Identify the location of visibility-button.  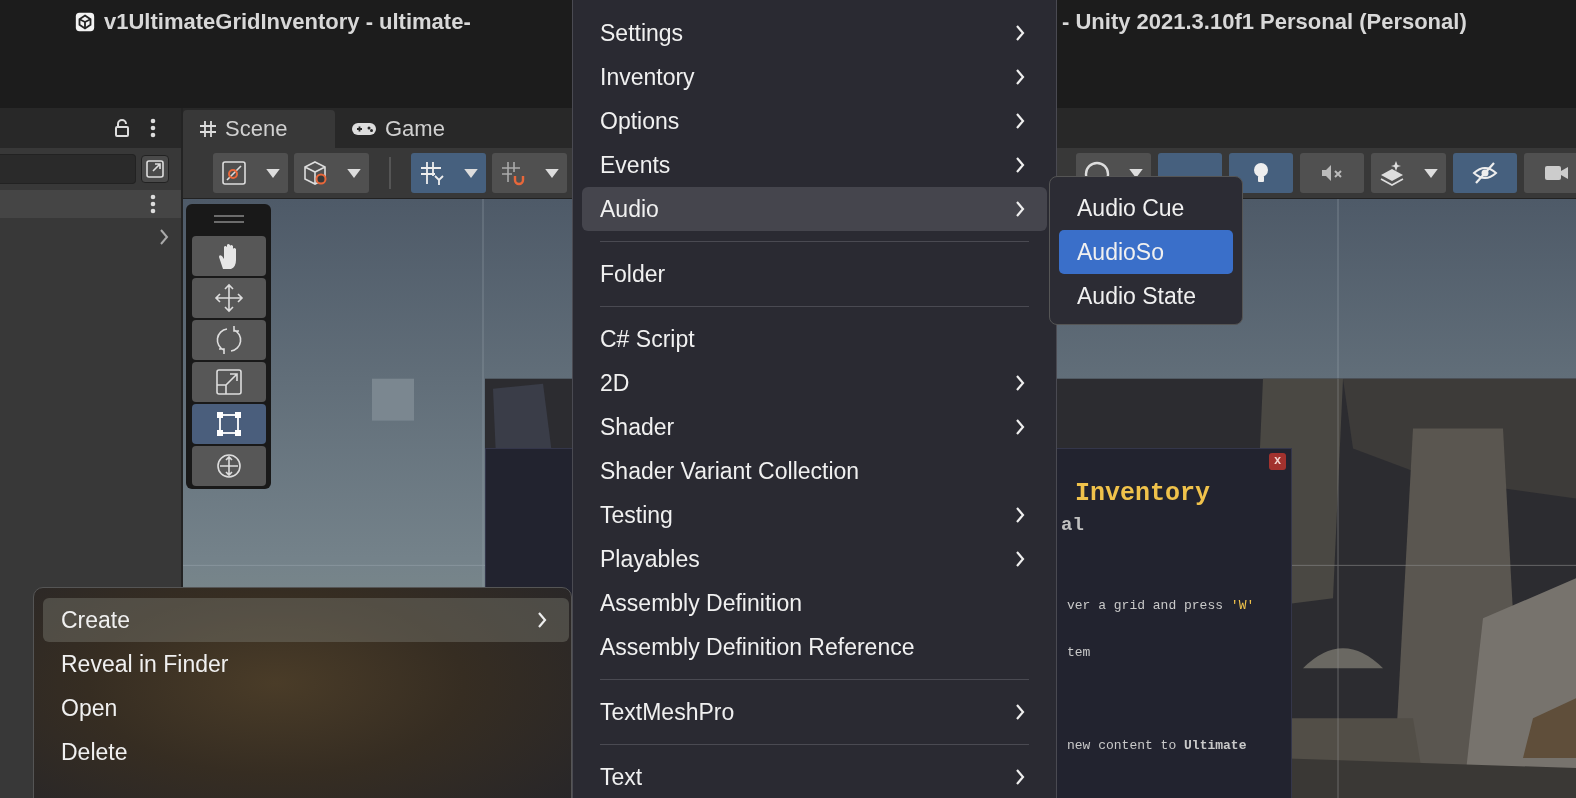
(1485, 173).